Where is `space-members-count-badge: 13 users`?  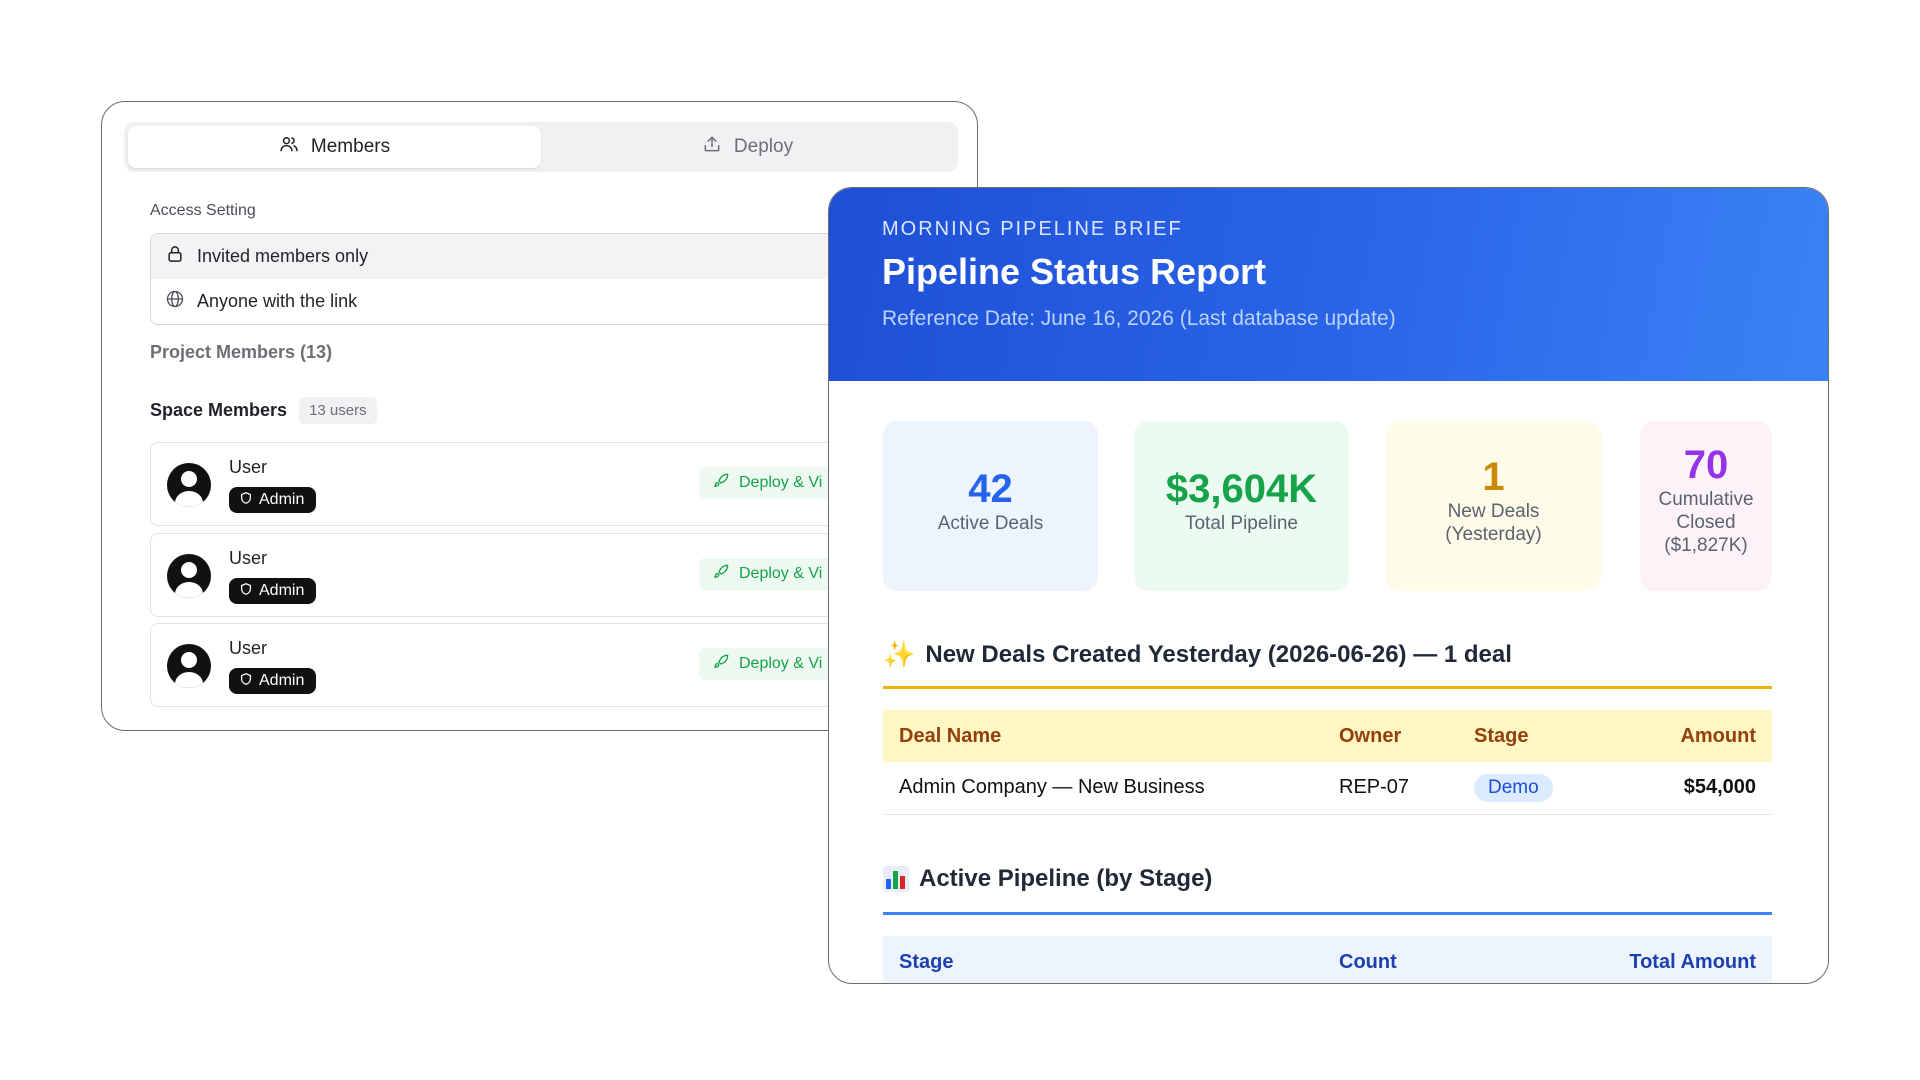 space-members-count-badge: 13 users is located at coordinates (338, 410).